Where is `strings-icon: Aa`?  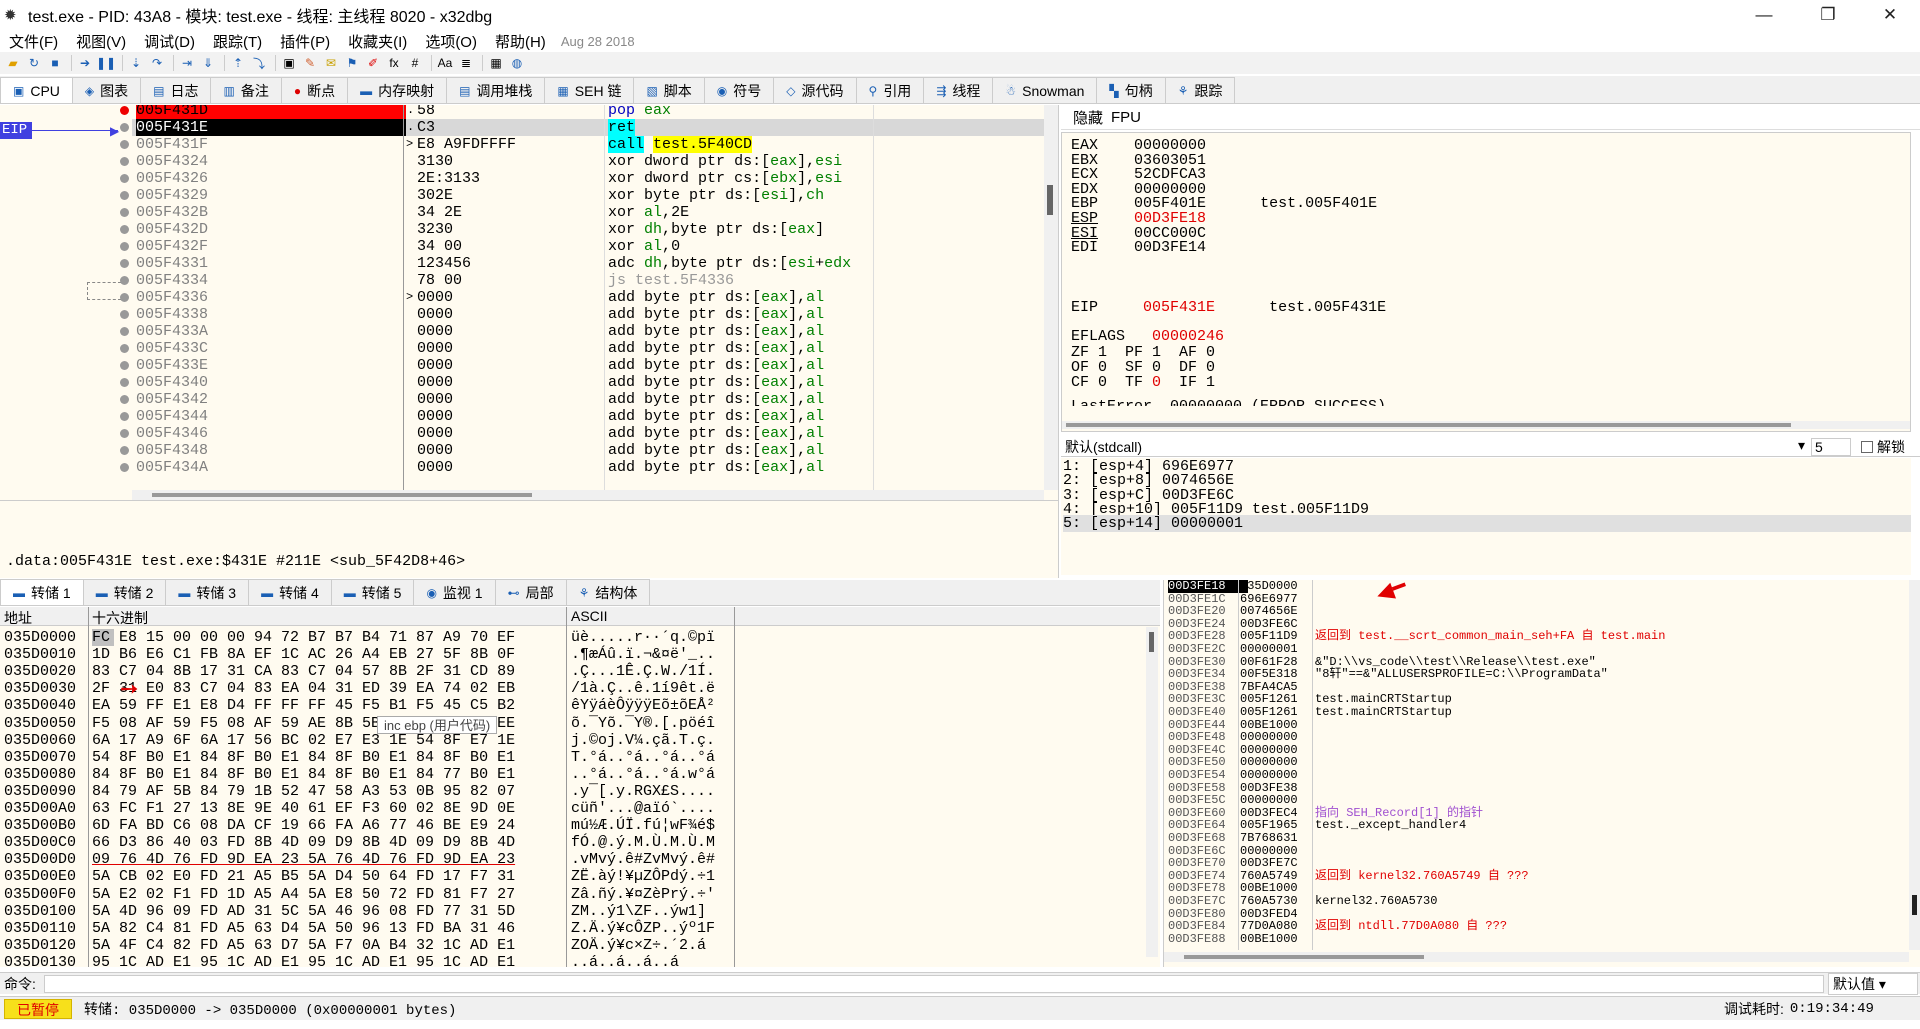 strings-icon: Aa is located at coordinates (445, 63).